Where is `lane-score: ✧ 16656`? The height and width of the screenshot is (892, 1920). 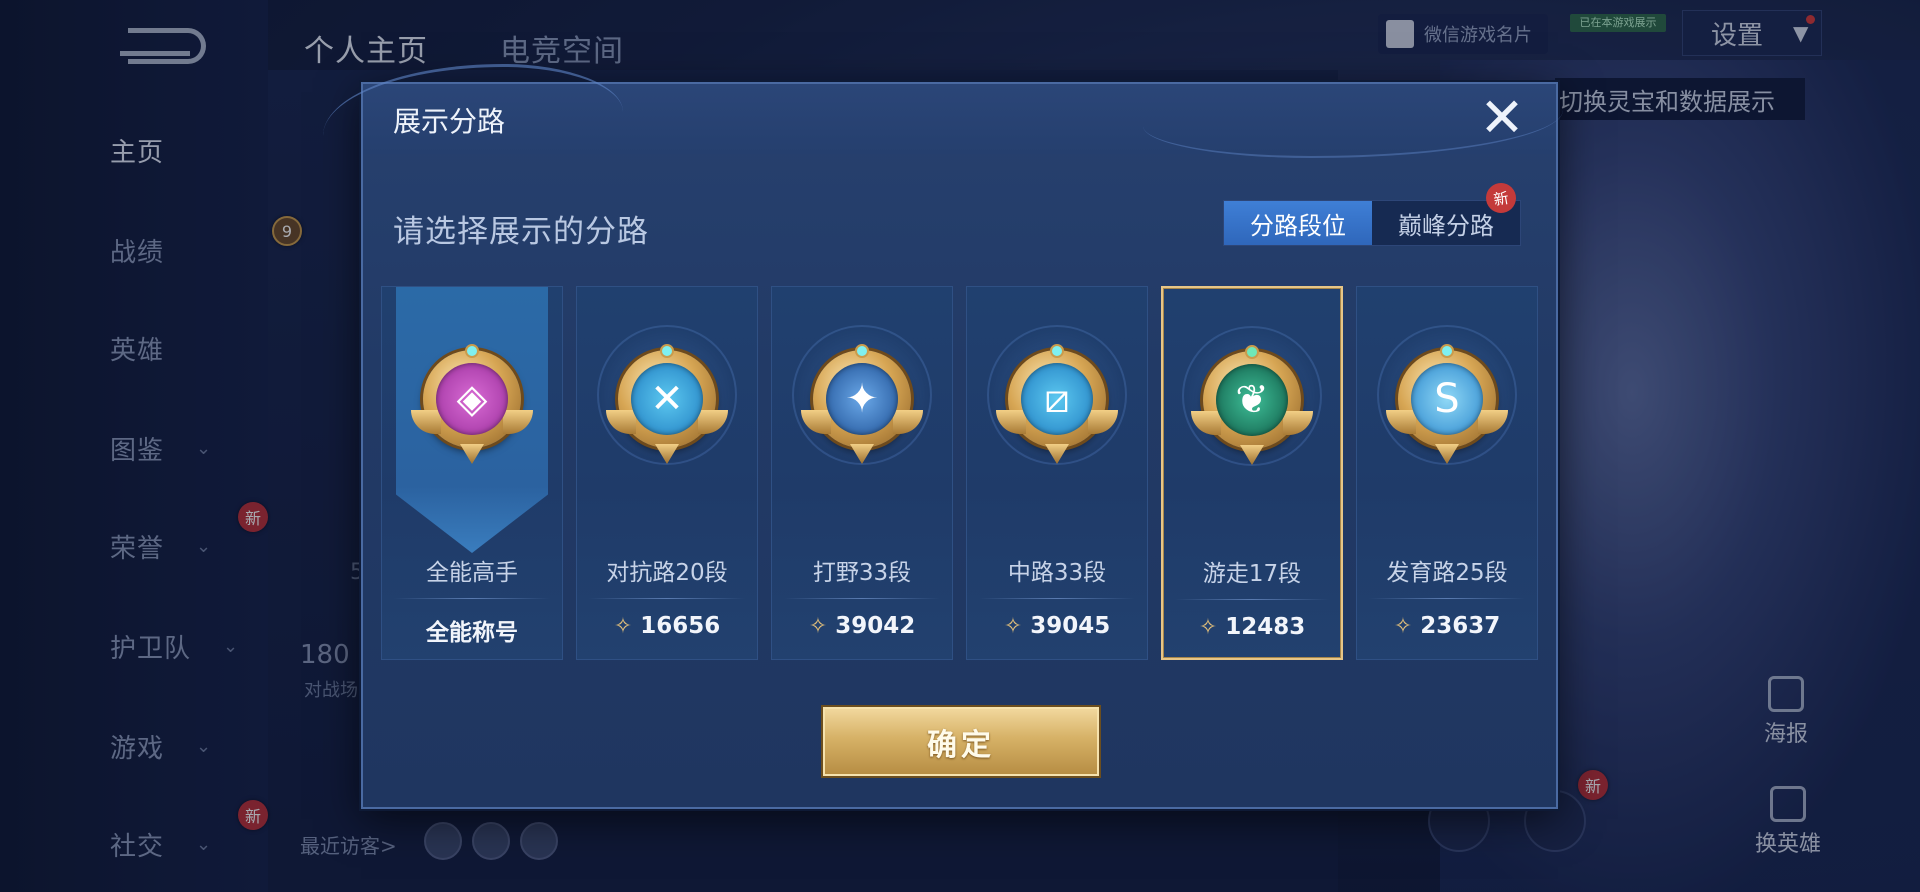 lane-score: ✧ 16656 is located at coordinates (667, 626).